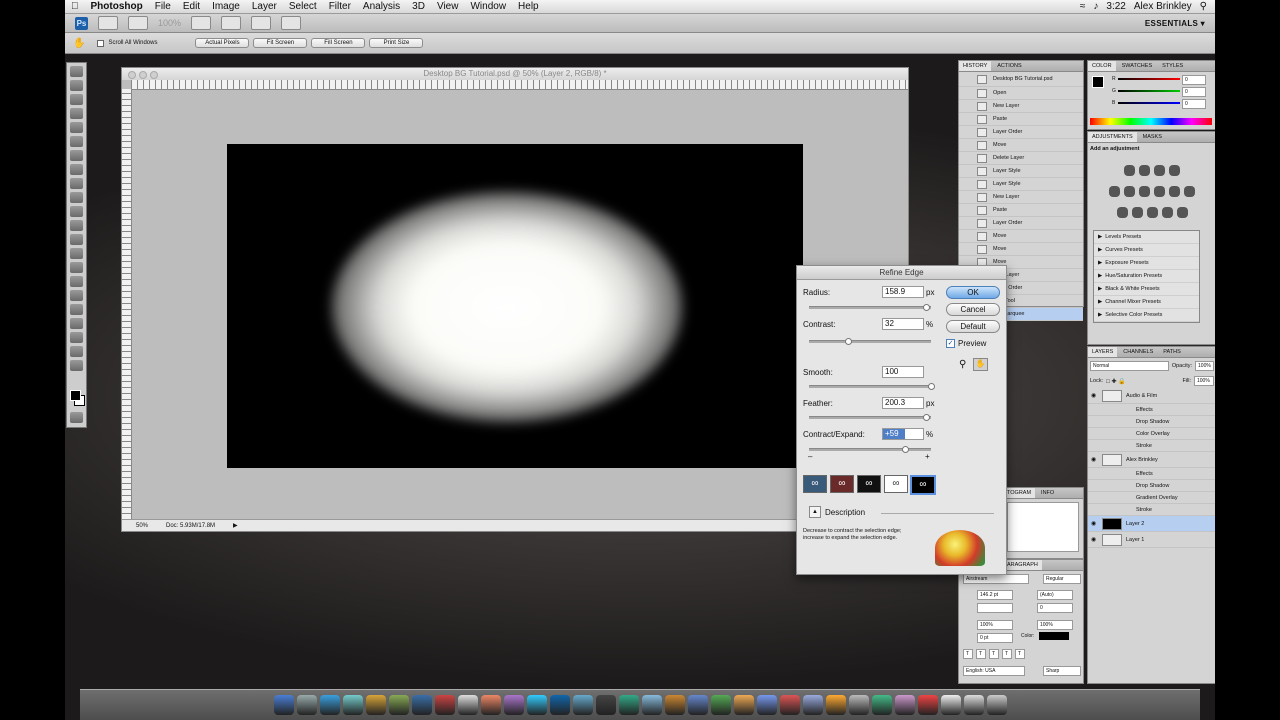 The width and height of the screenshot is (1280, 720). Describe the element at coordinates (1152, 137) in the screenshot. I see `tab-masks: MASKS` at that location.